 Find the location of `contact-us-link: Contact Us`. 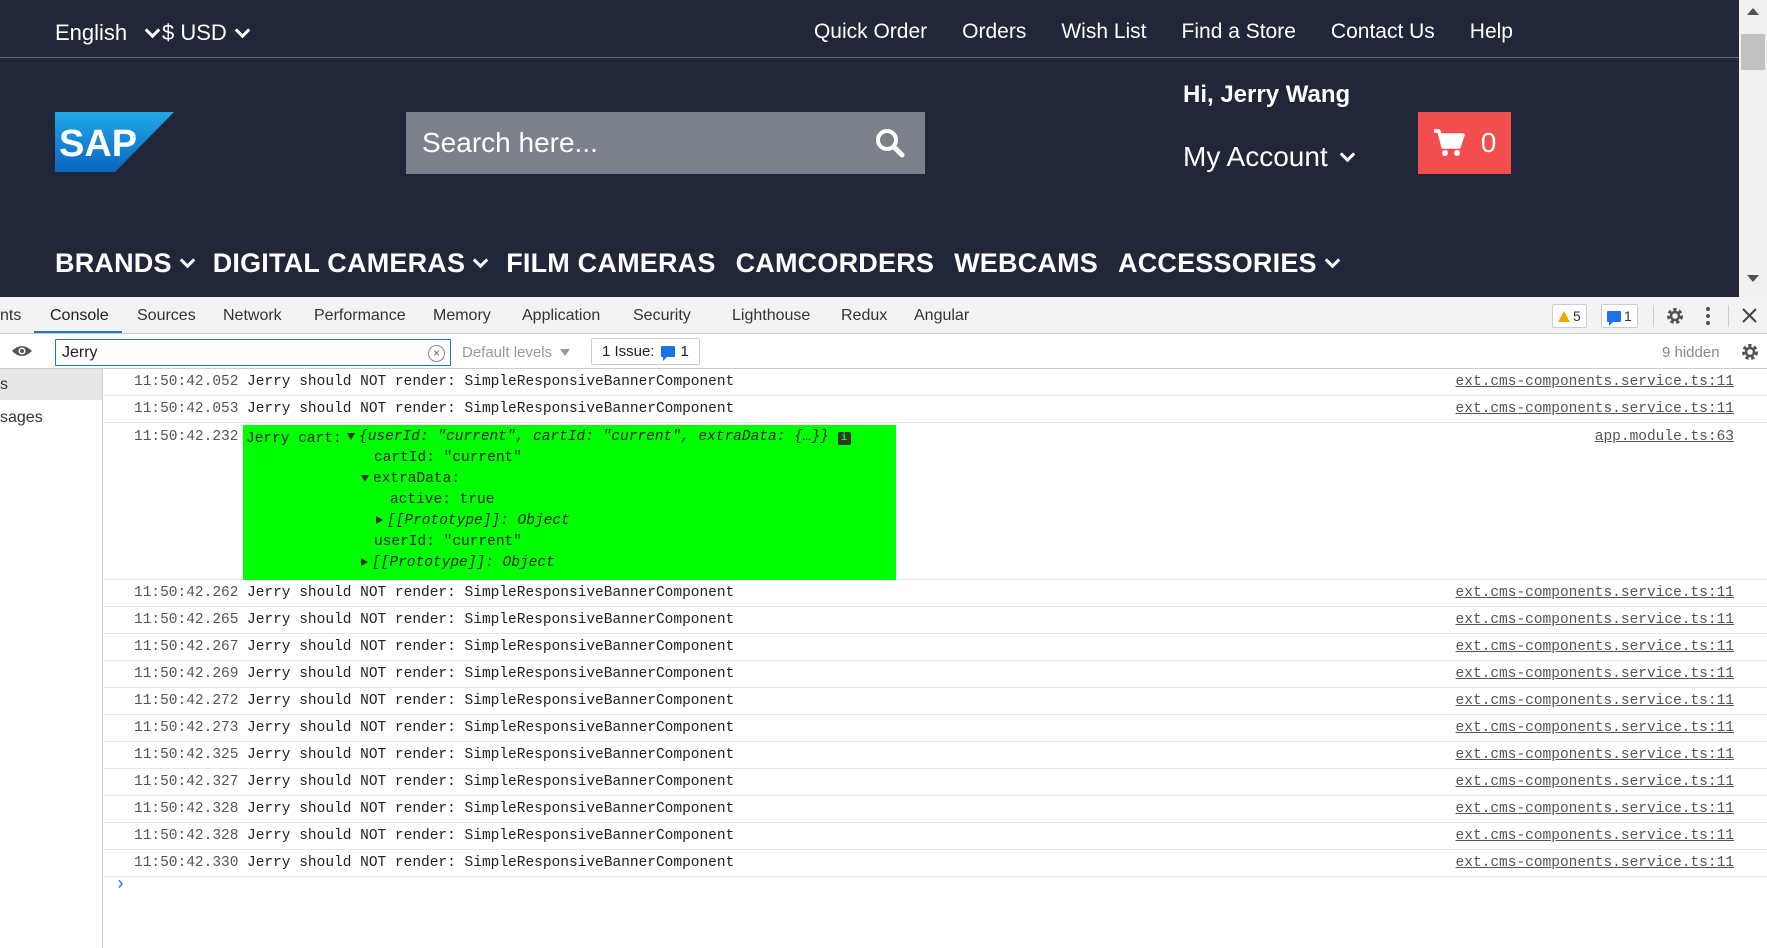

contact-us-link: Contact Us is located at coordinates (1383, 32).